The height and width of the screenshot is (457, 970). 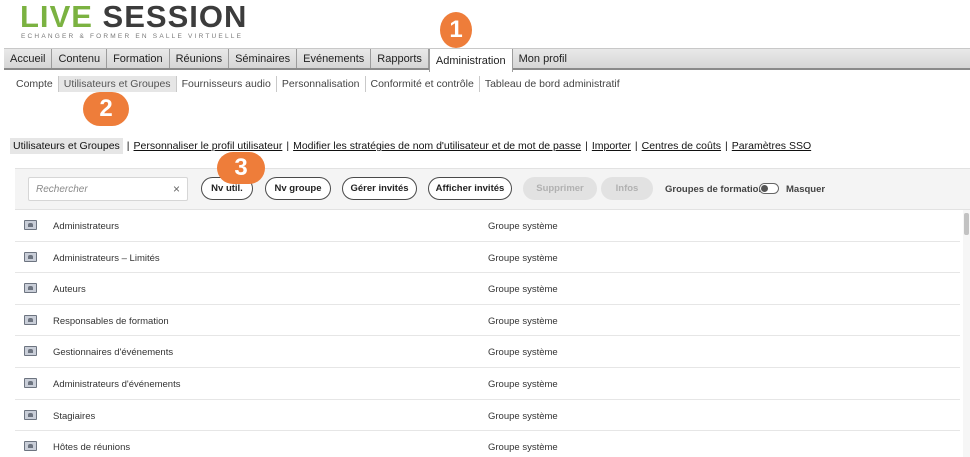 I want to click on link-parametres-sso: Paramètres SSO, so click(x=771, y=146).